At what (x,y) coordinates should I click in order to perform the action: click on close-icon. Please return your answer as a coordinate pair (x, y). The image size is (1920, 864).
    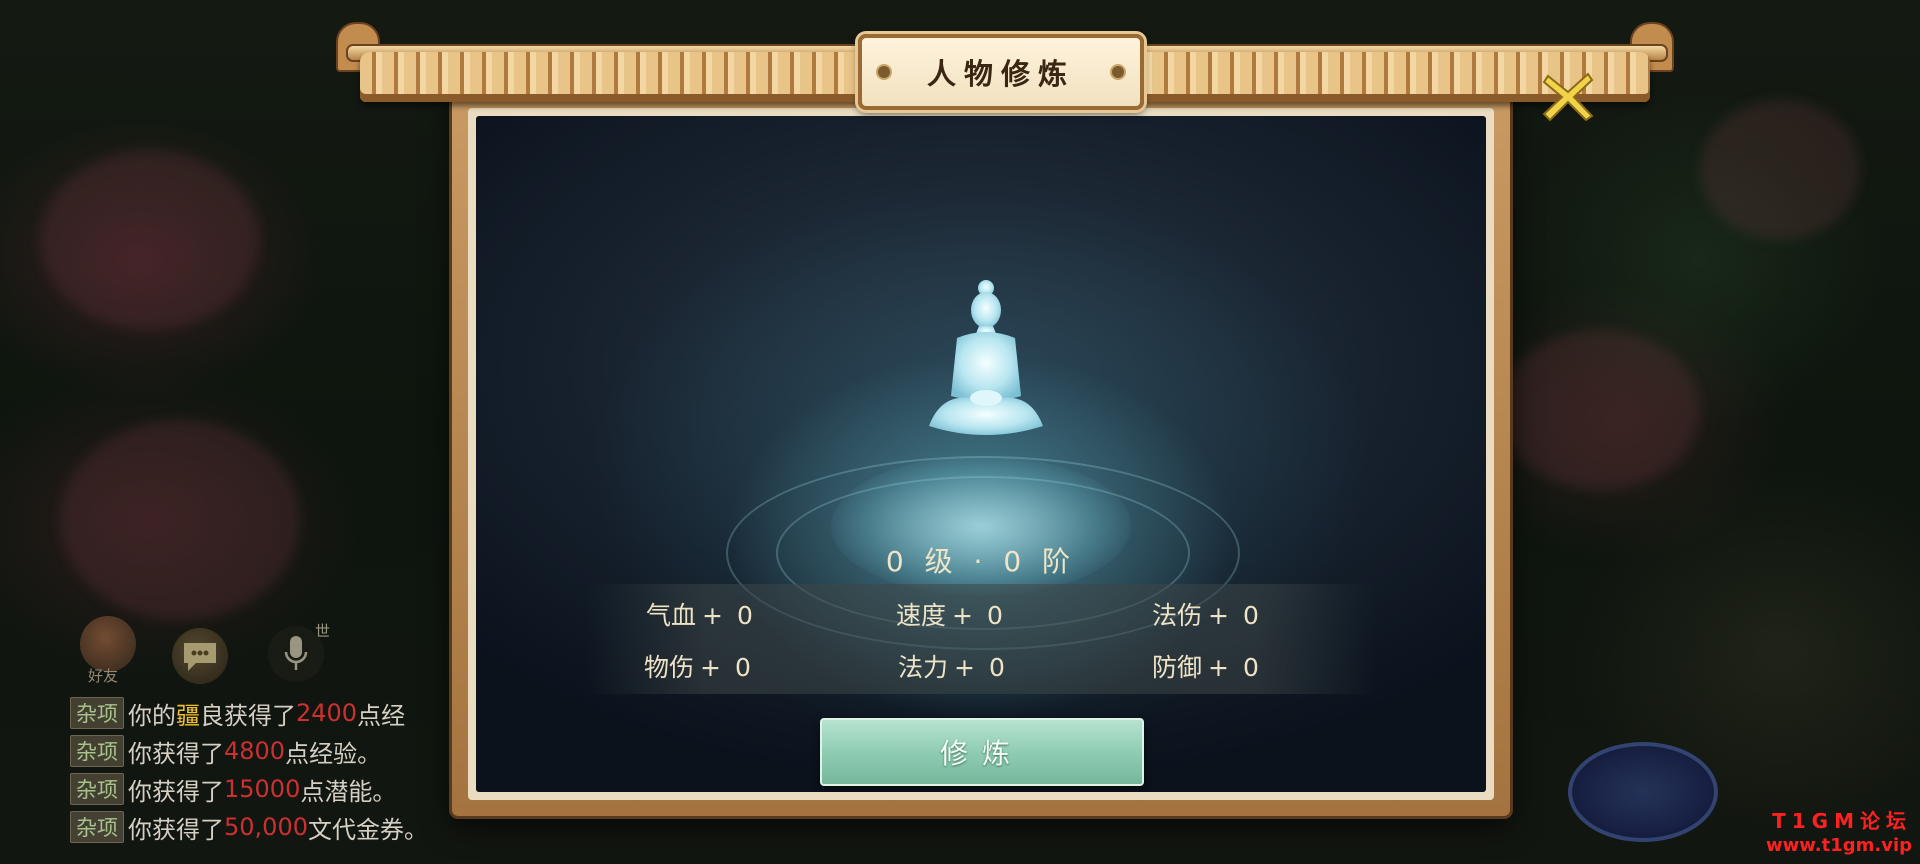
    Looking at the image, I should click on (1568, 97).